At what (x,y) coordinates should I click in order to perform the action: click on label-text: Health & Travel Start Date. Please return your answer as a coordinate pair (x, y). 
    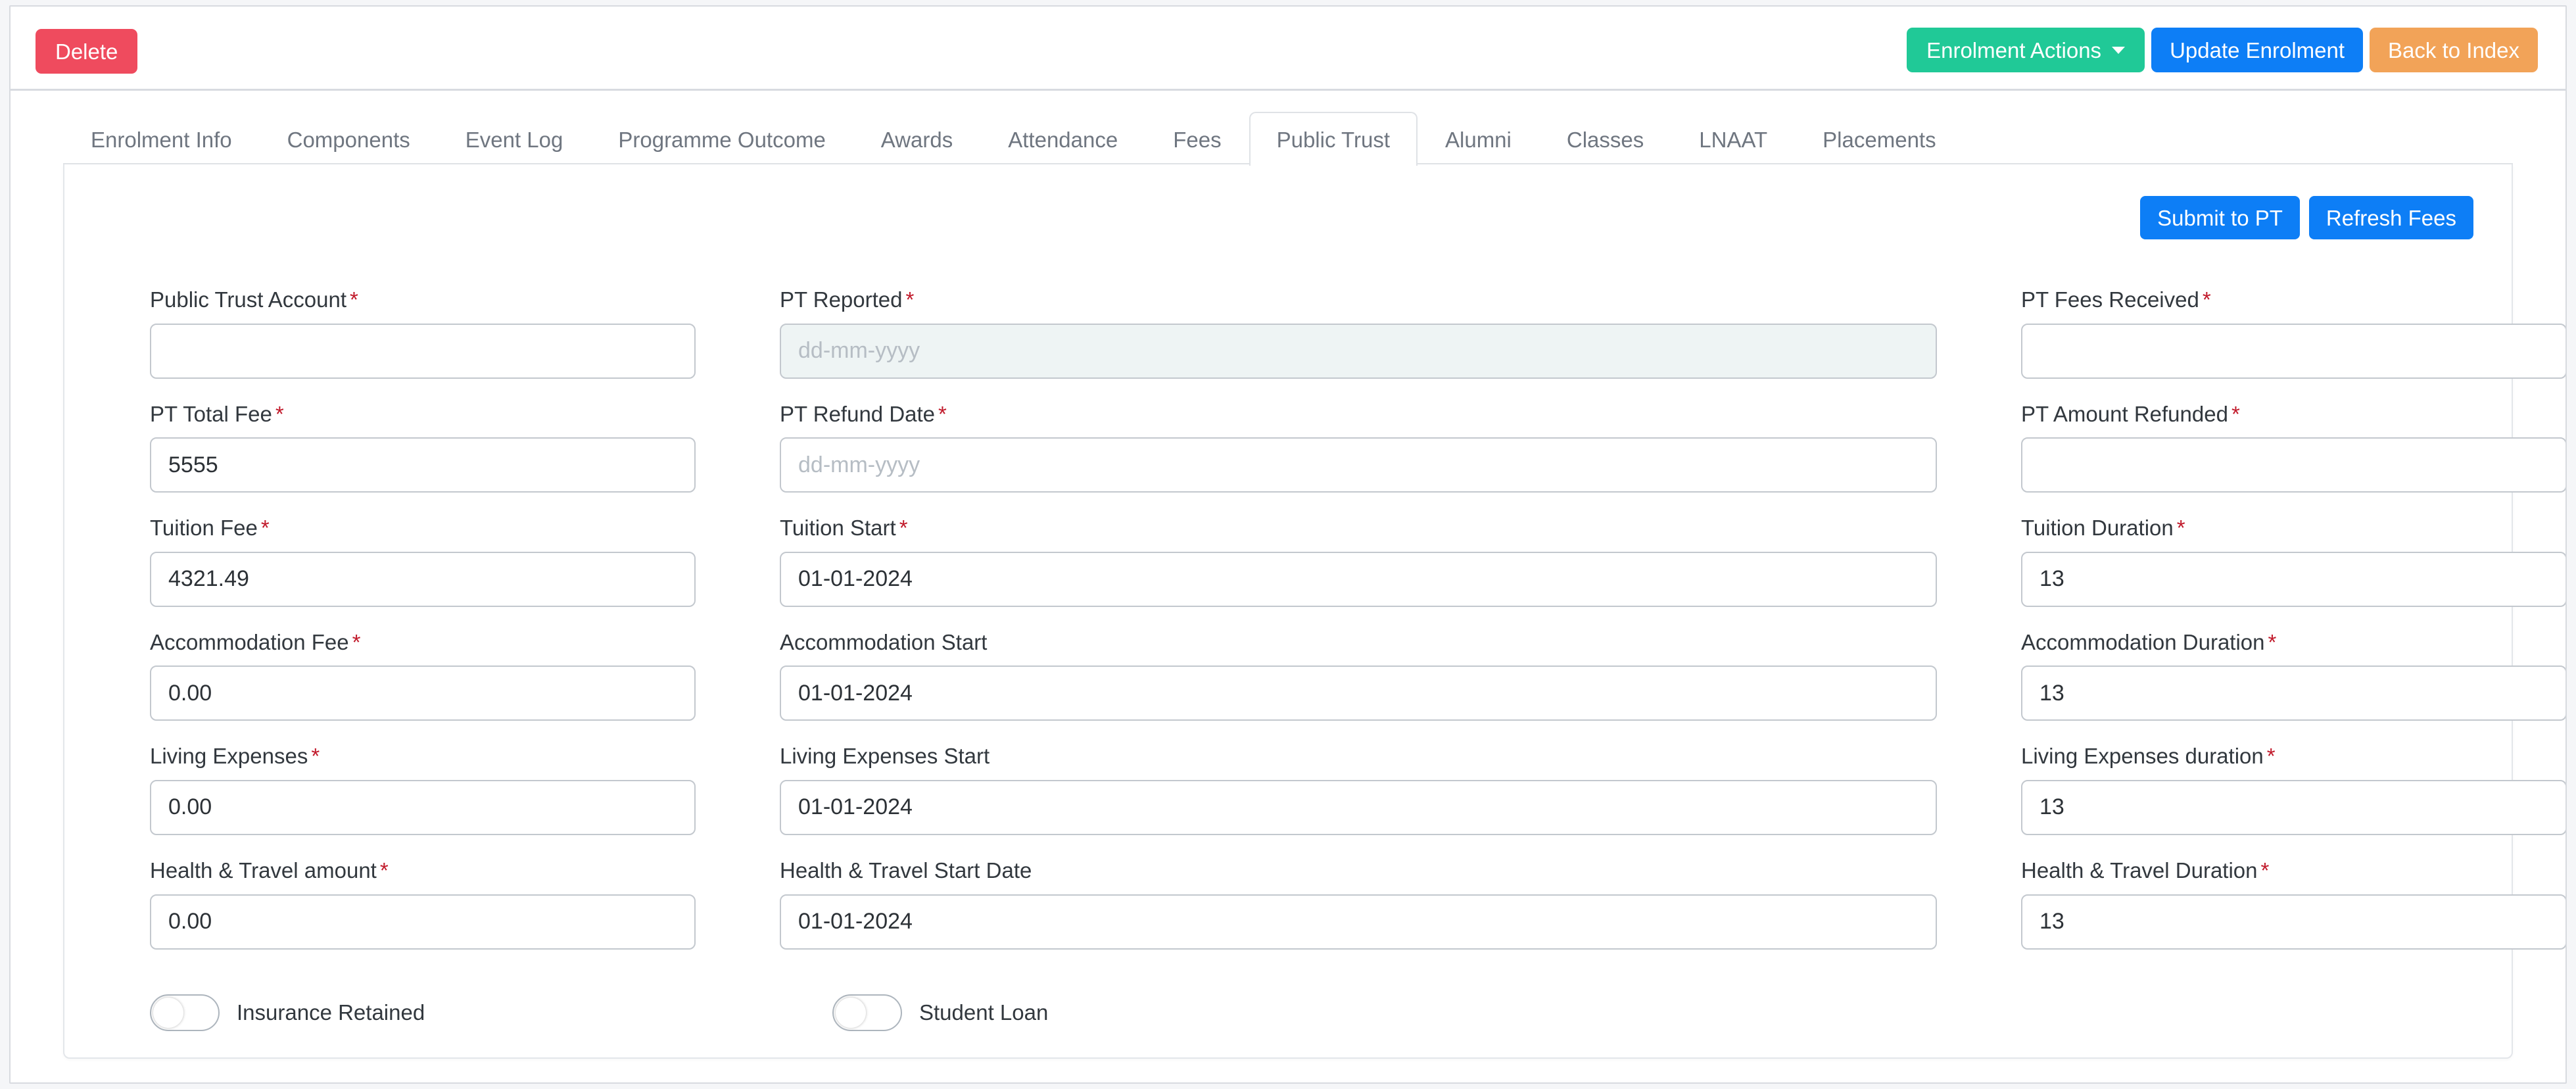
    Looking at the image, I should click on (906, 870).